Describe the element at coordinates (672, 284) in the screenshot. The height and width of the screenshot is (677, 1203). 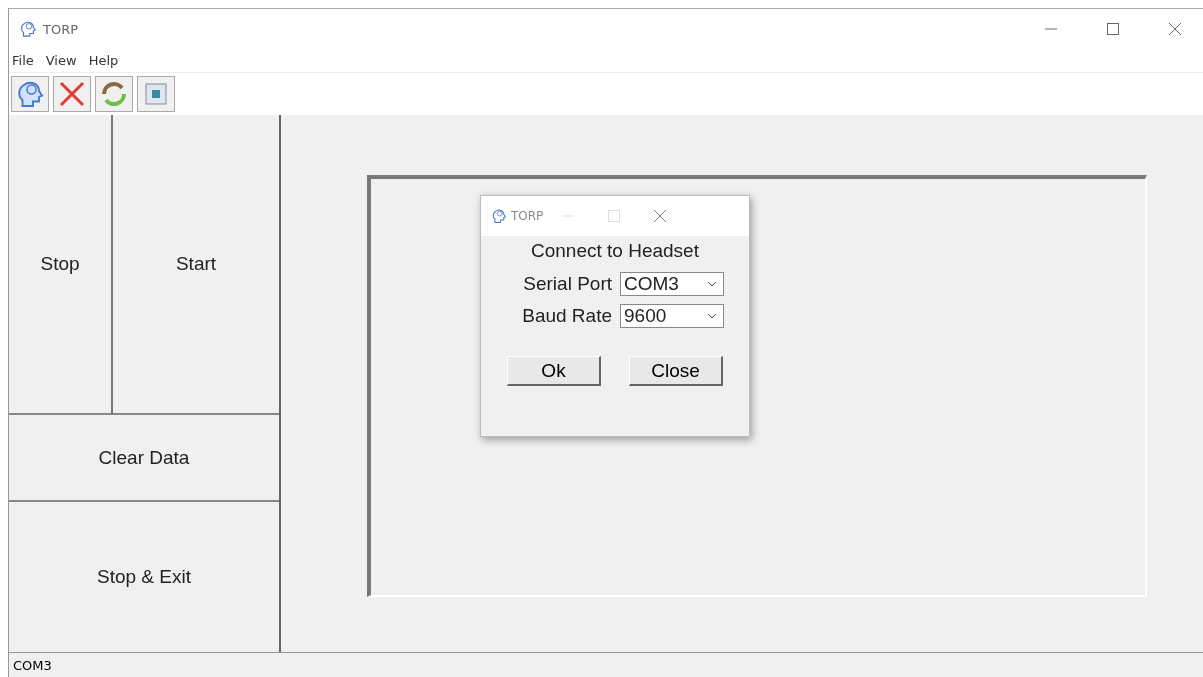
I see `dropdown: COM3` at that location.